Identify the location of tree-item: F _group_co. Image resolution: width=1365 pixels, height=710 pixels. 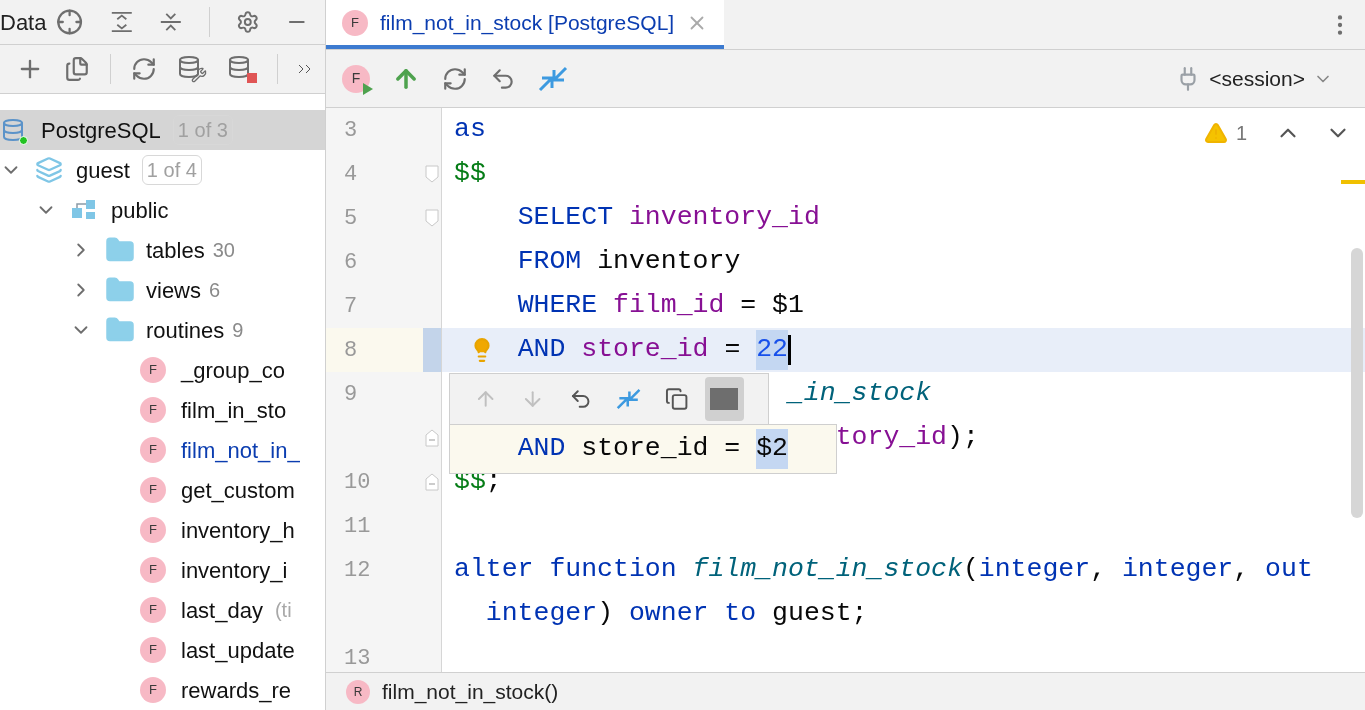
(162, 370).